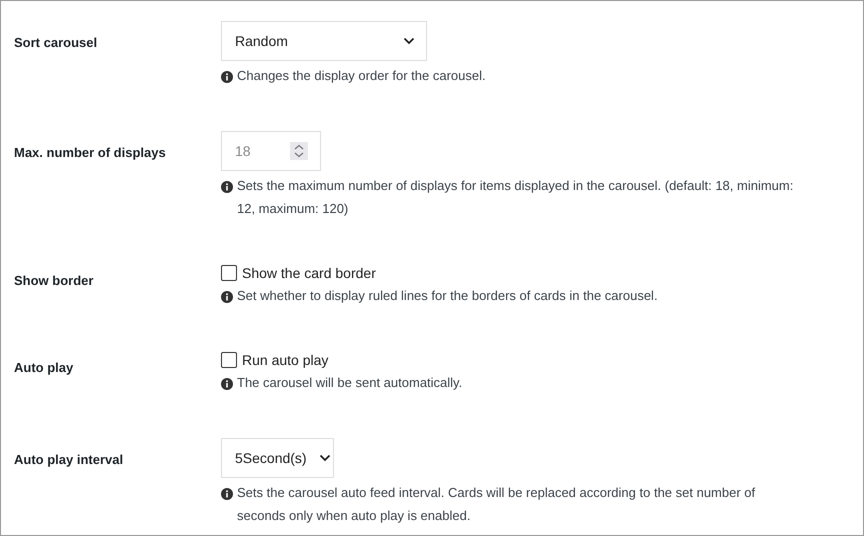 This screenshot has width=864, height=536. I want to click on help-text: Sets the carousel auto feed interval. Cards will be replaced according to the set number of seconds only when auto play is enabled., so click(496, 504).